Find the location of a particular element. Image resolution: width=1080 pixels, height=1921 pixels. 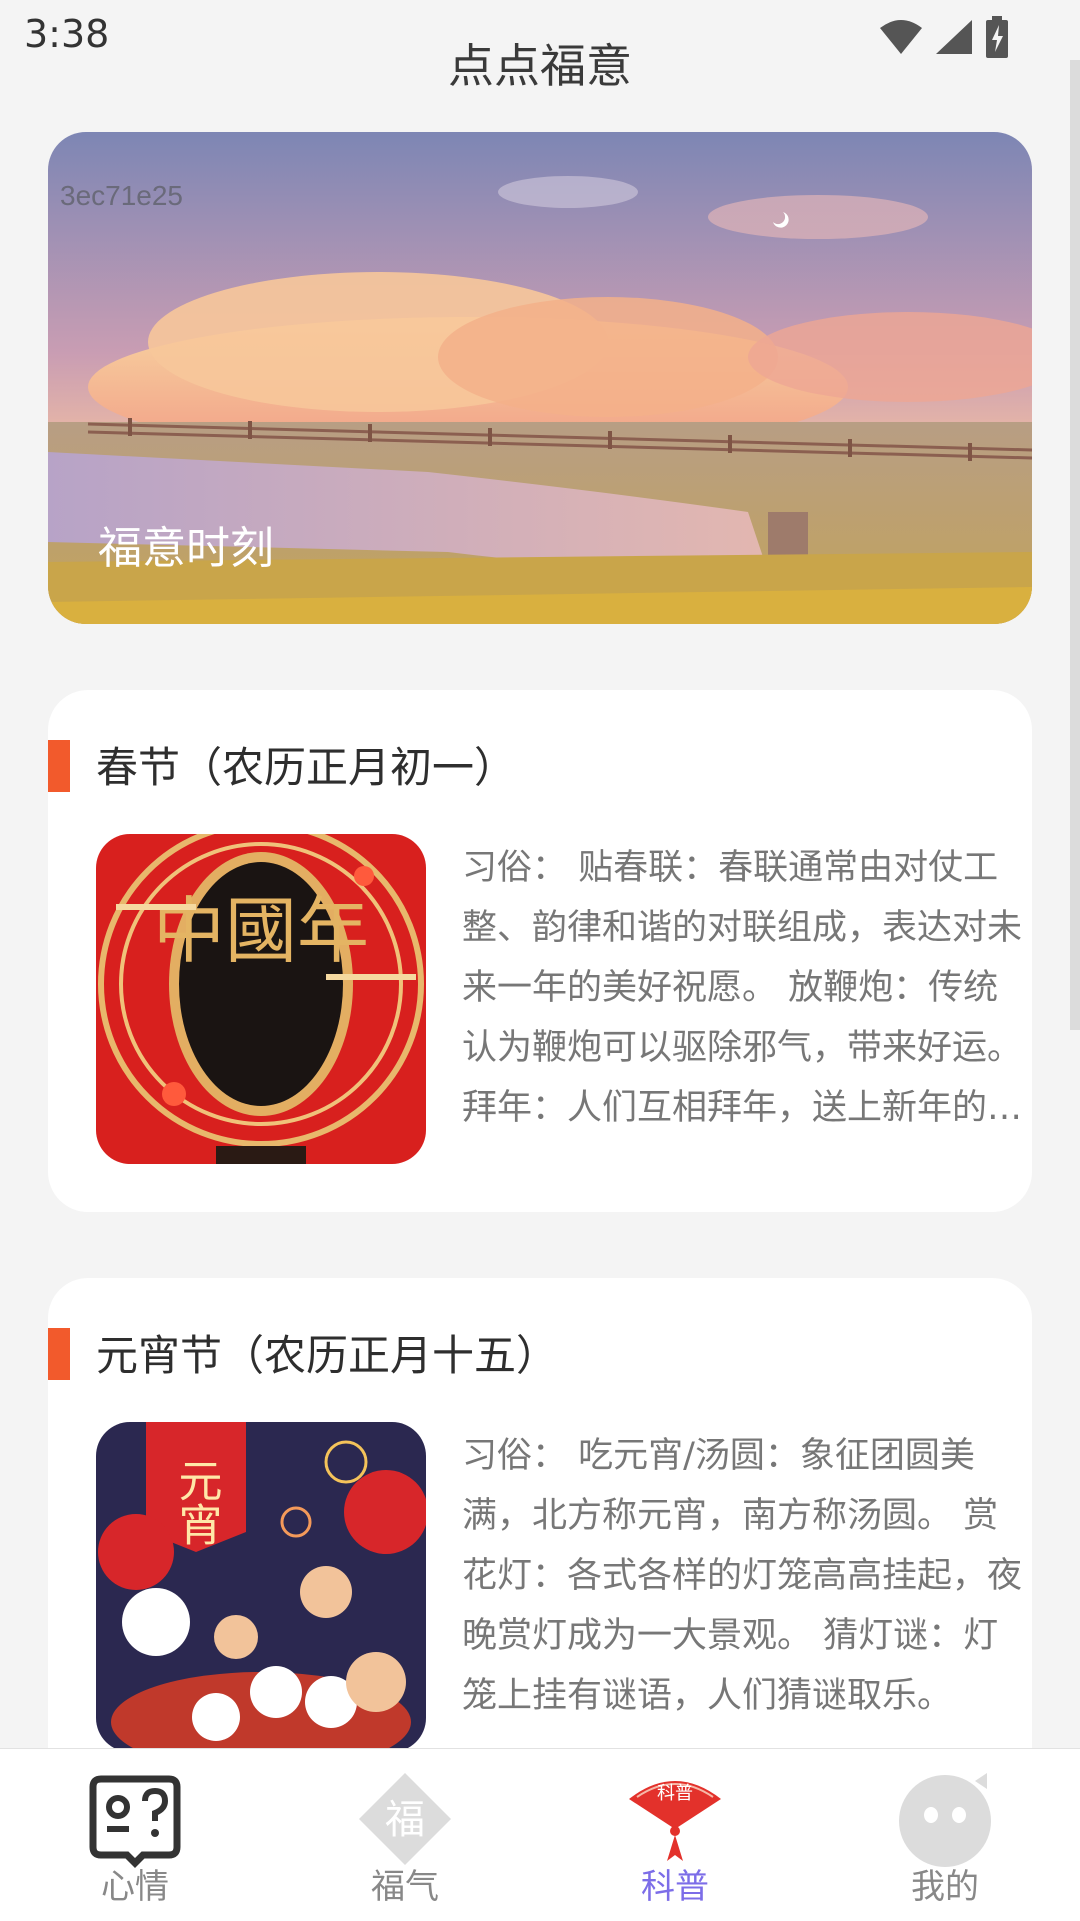

banner-code: 3ec71e25 is located at coordinates (122, 195).